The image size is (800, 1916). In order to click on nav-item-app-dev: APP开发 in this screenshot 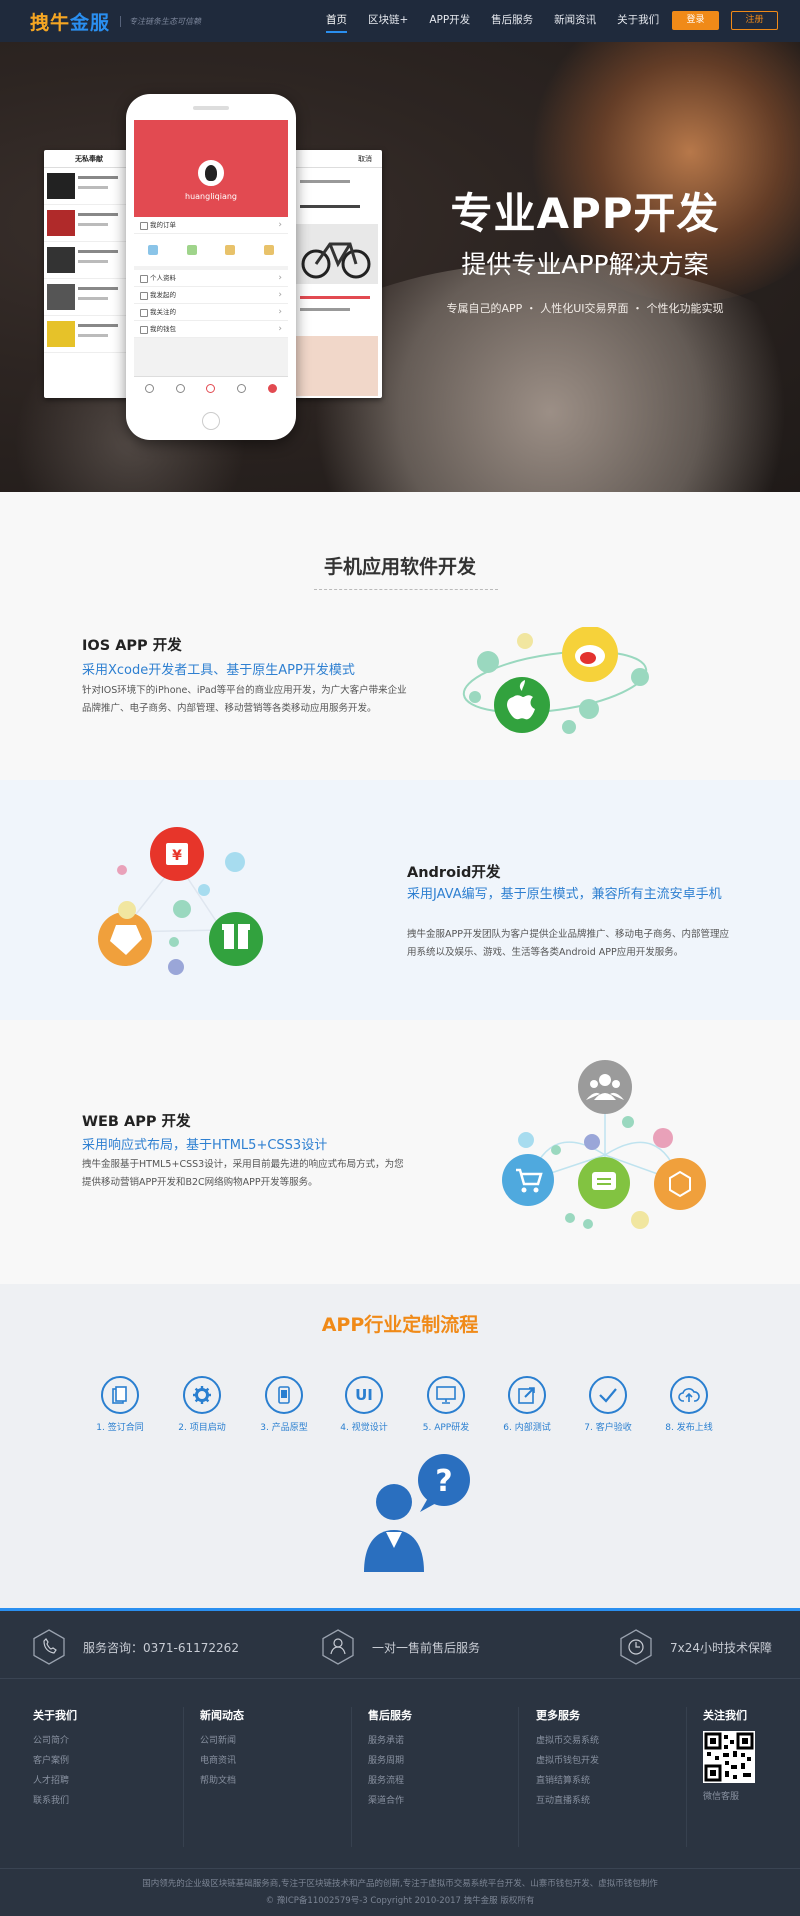, I will do `click(449, 21)`.